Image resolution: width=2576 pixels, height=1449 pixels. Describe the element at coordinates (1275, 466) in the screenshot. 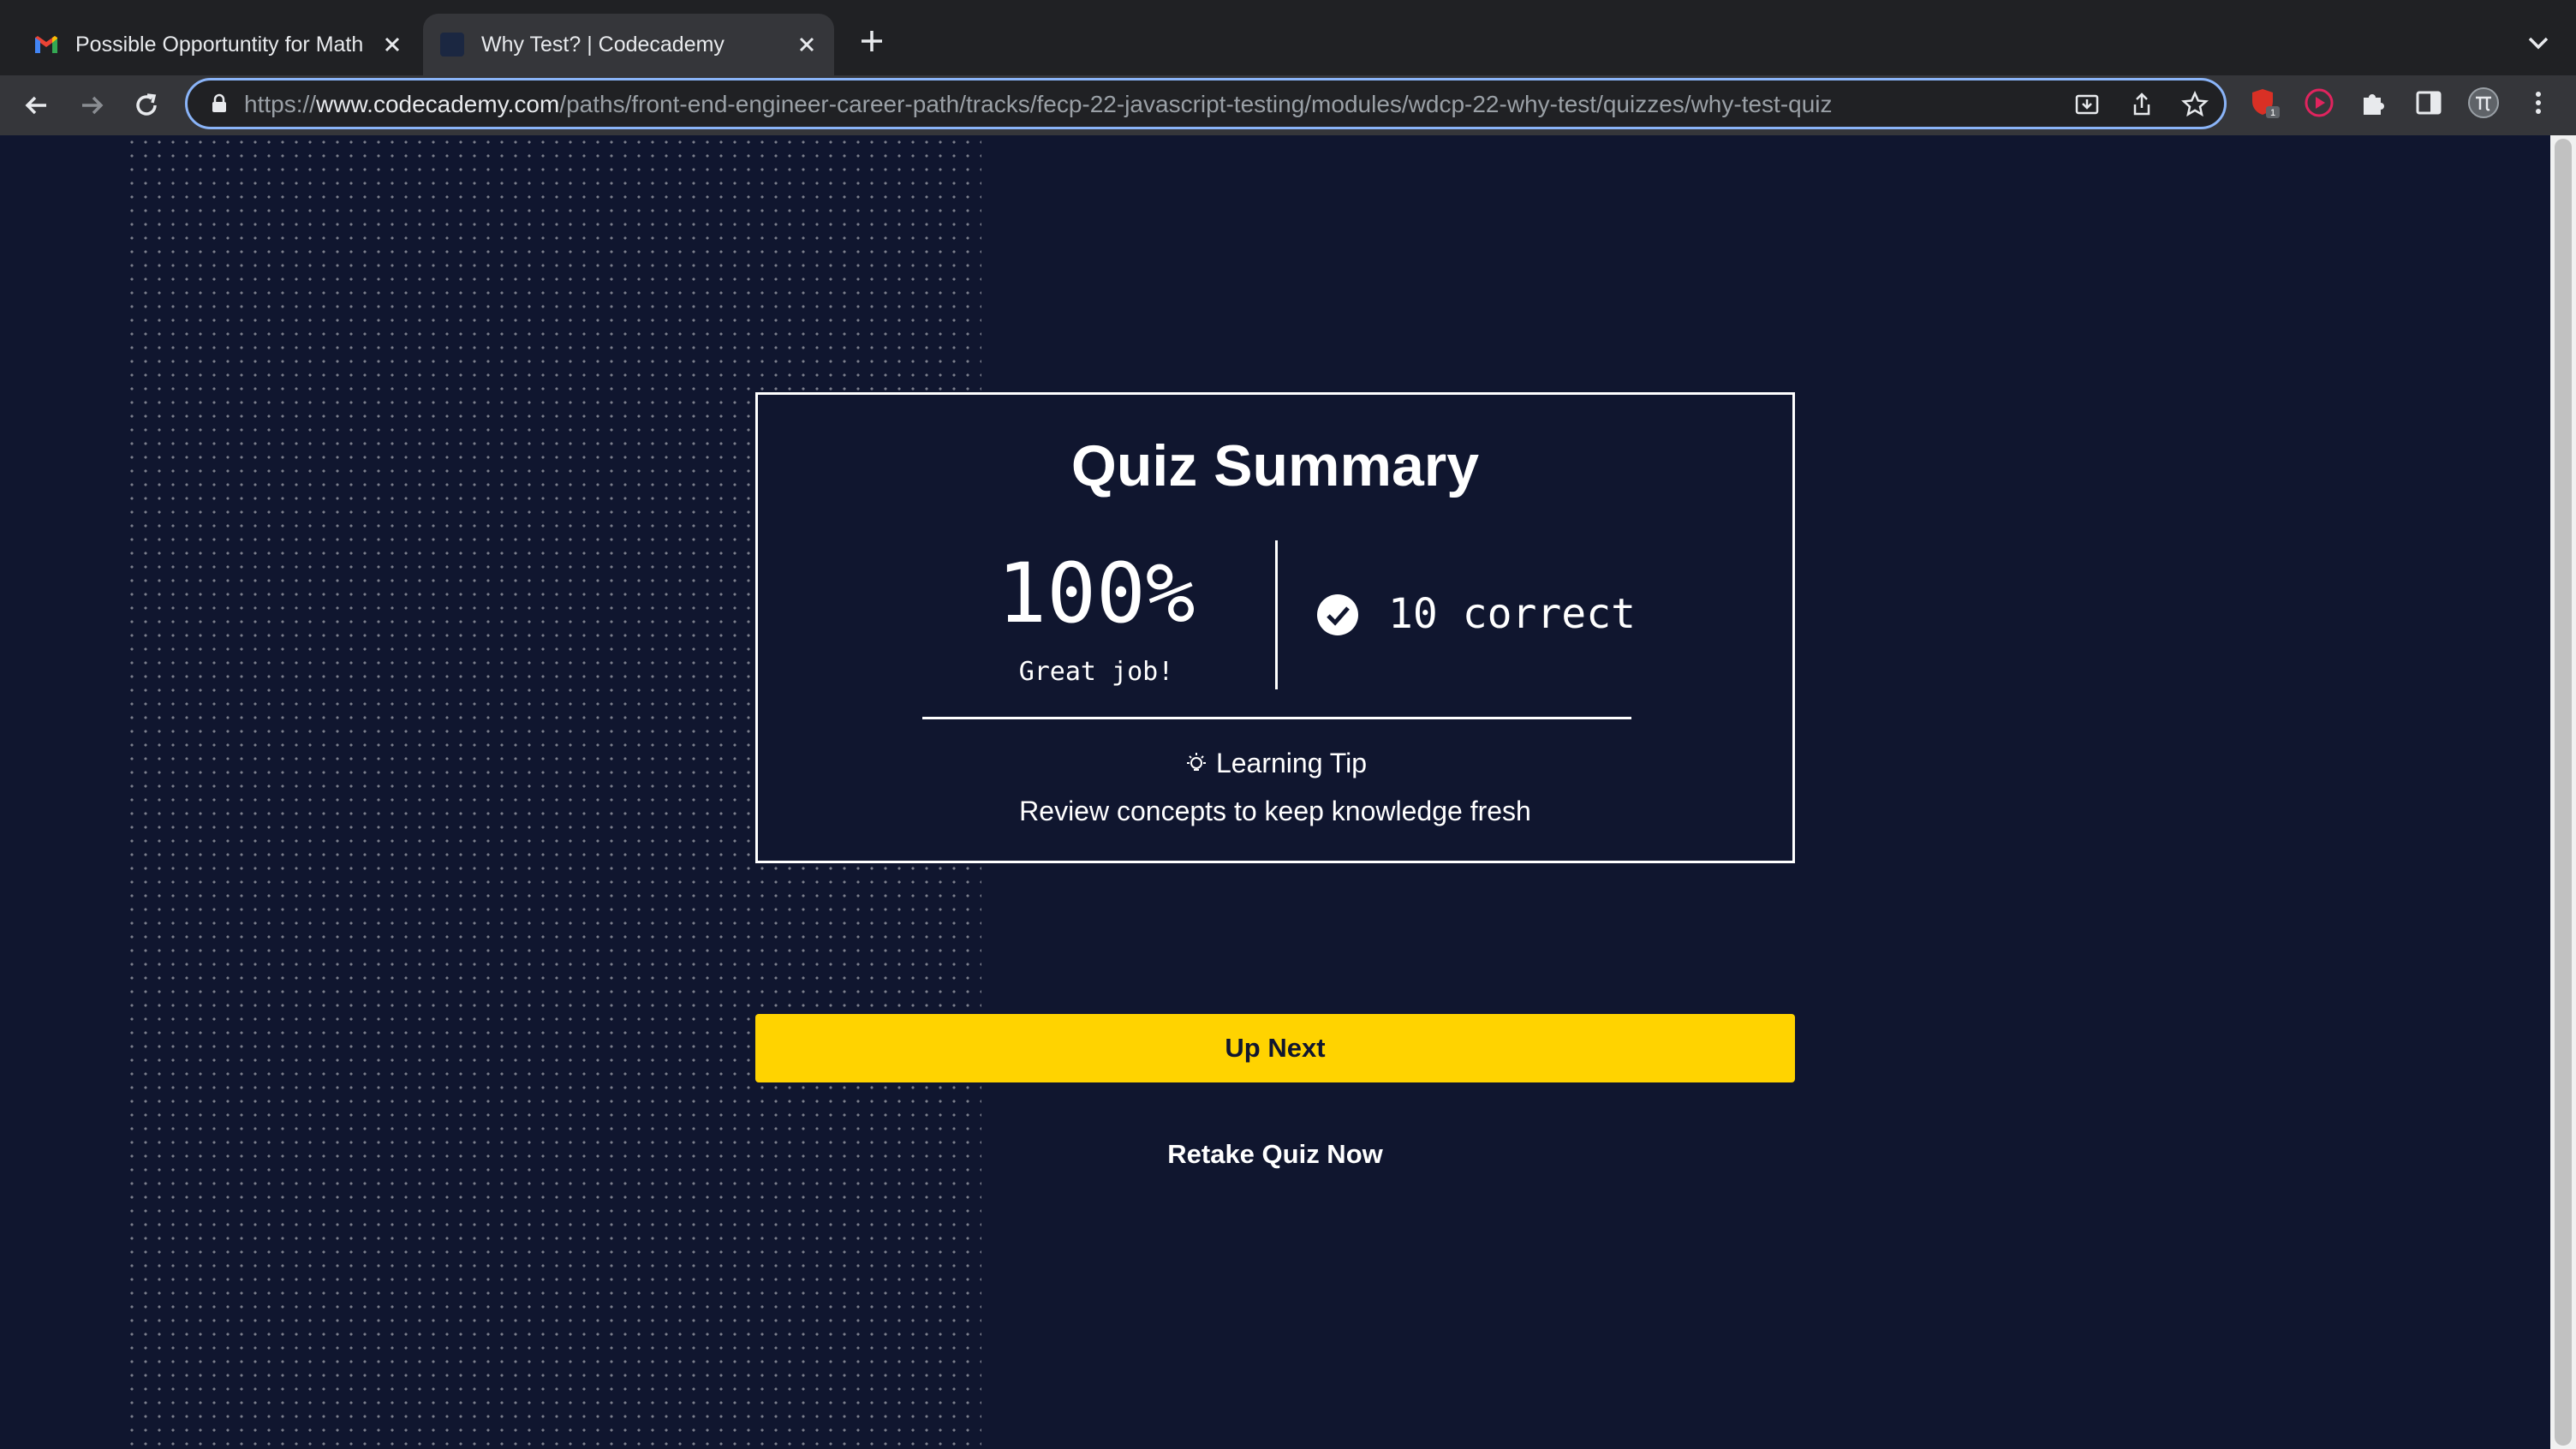

I see `quiz-summary-title: Quiz Summary` at that location.